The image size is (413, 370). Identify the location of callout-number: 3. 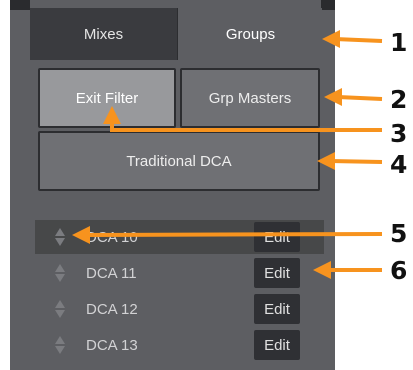
(399, 133).